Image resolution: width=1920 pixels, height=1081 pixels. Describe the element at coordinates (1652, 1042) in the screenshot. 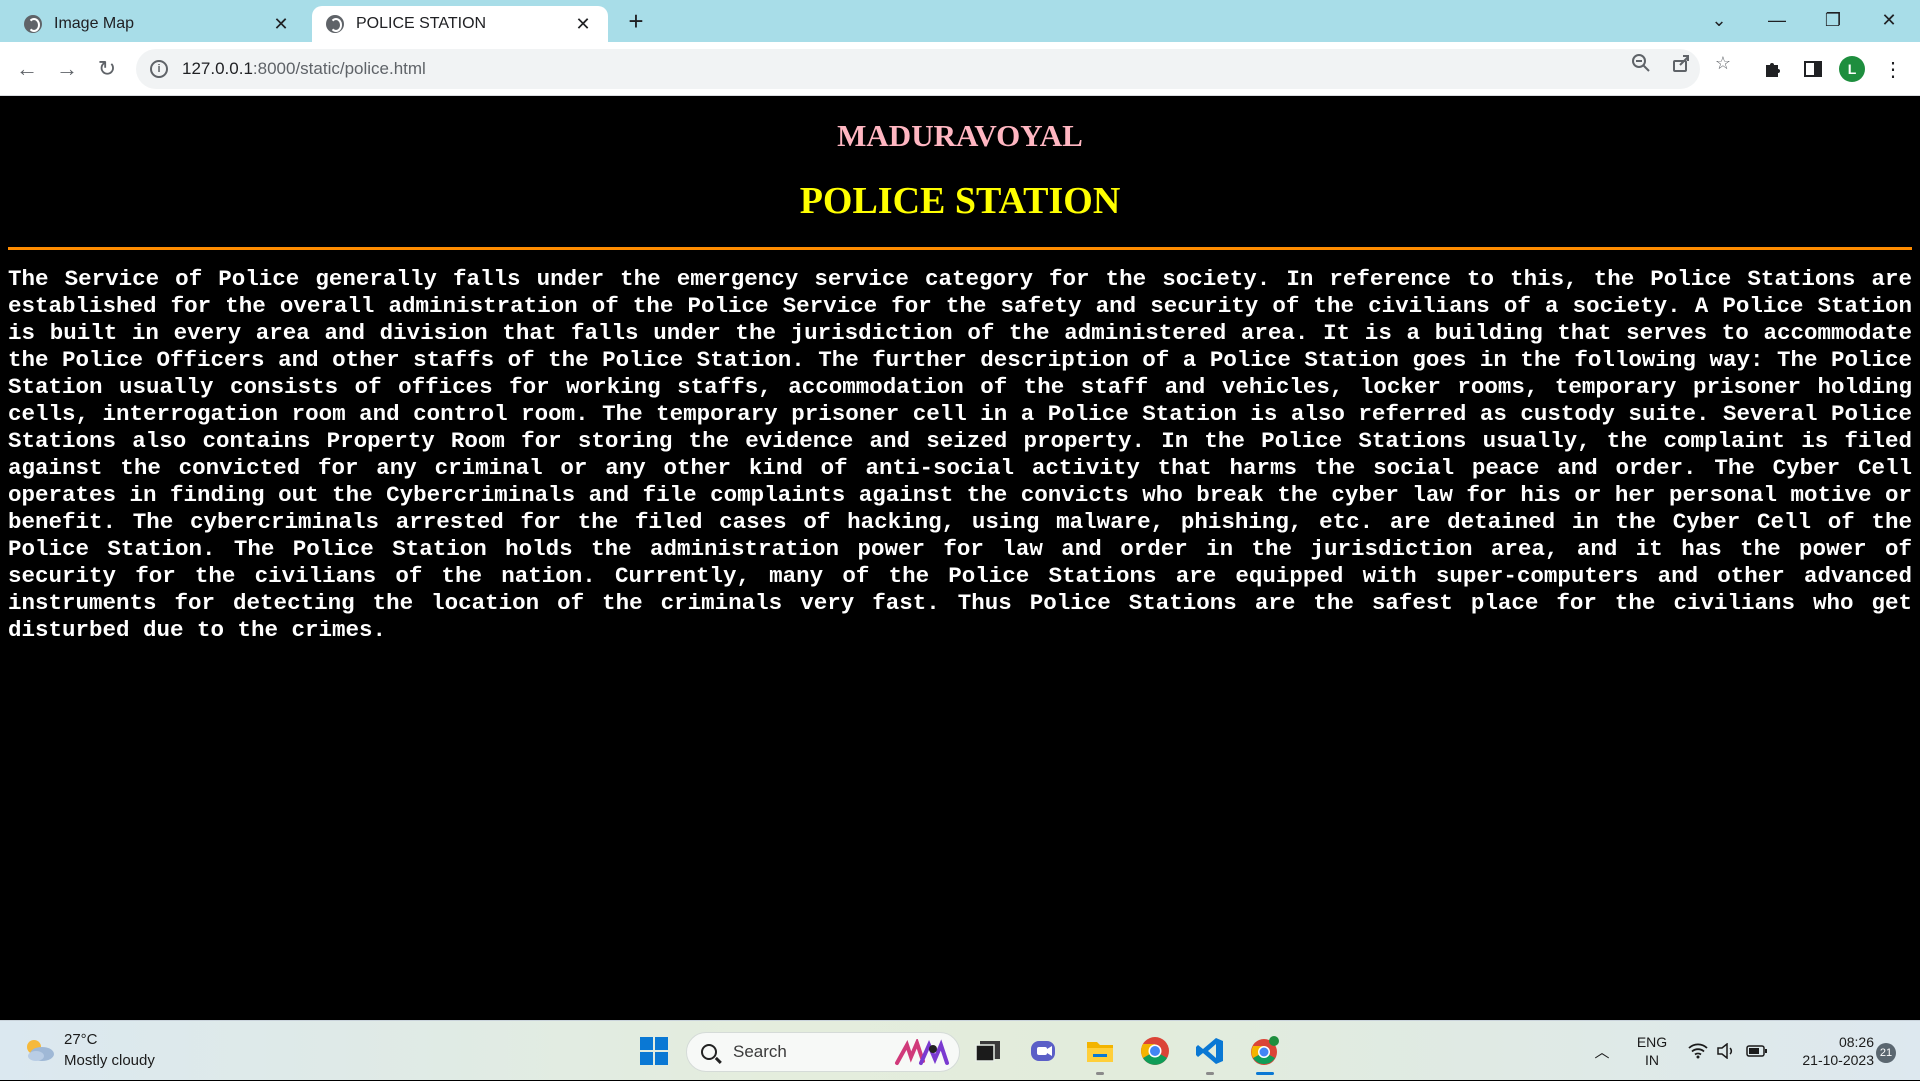

I see `language-code: ENG` at that location.